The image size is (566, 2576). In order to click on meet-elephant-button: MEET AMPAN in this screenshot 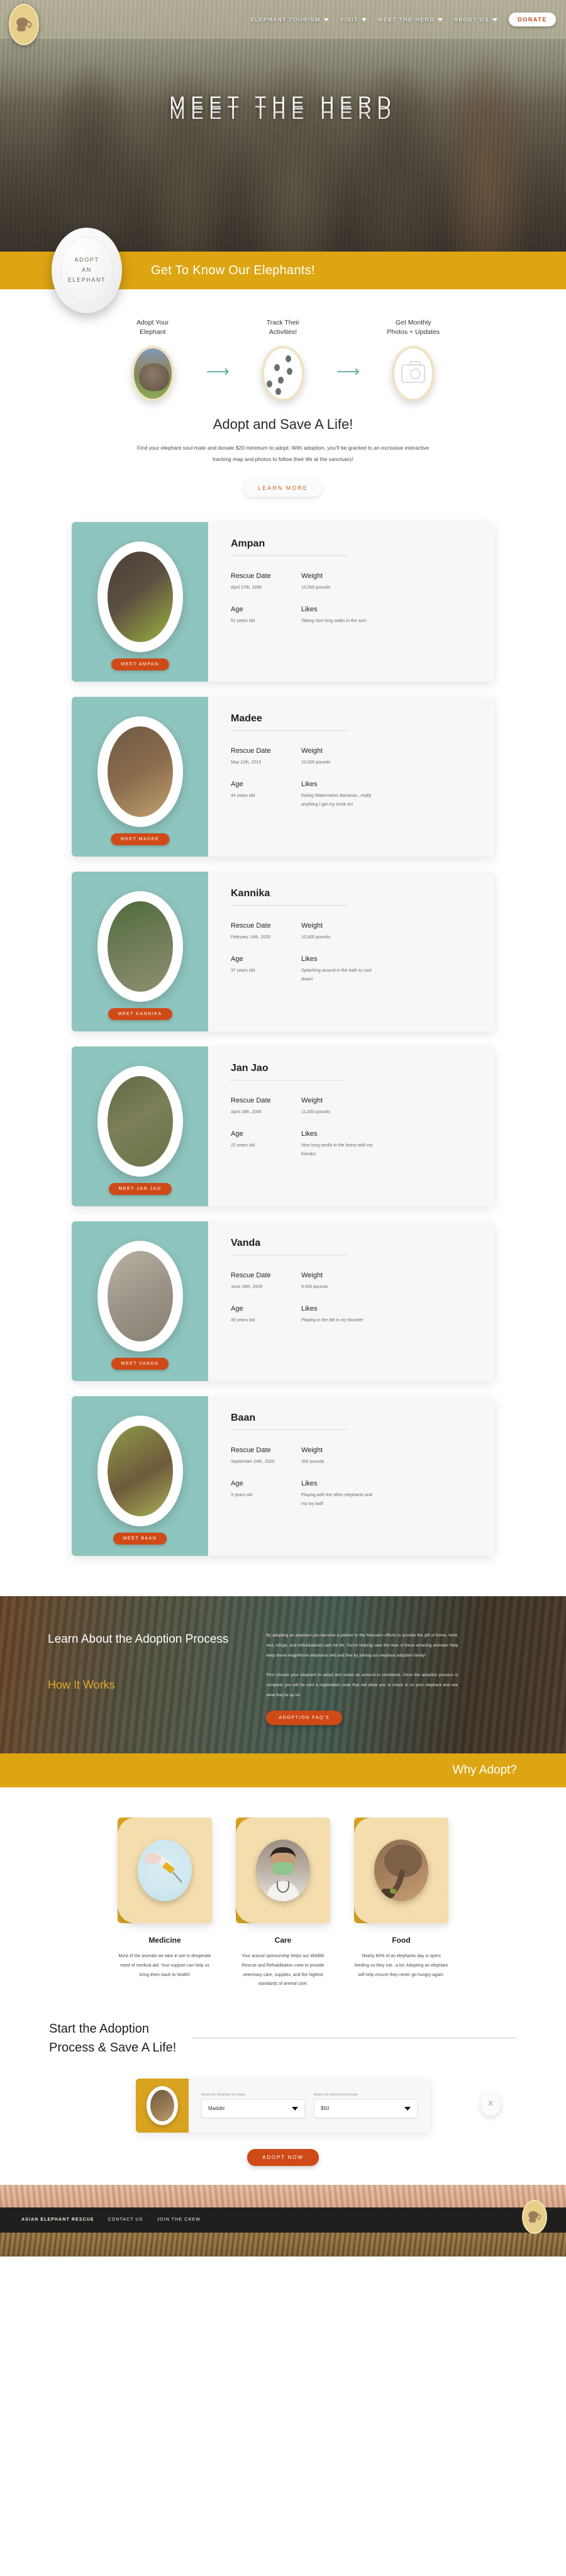, I will do `click(140, 664)`.